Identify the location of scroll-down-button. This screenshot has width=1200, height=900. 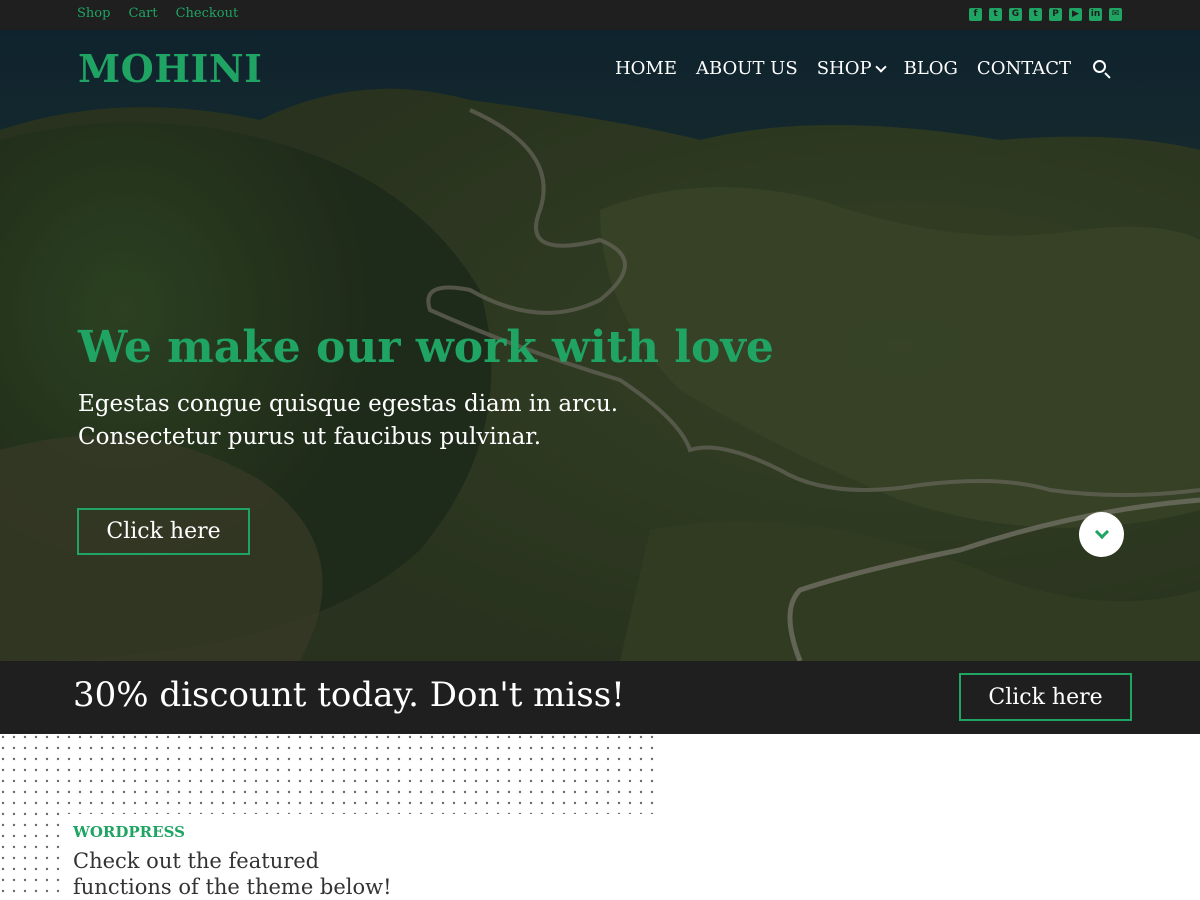
(1101, 534).